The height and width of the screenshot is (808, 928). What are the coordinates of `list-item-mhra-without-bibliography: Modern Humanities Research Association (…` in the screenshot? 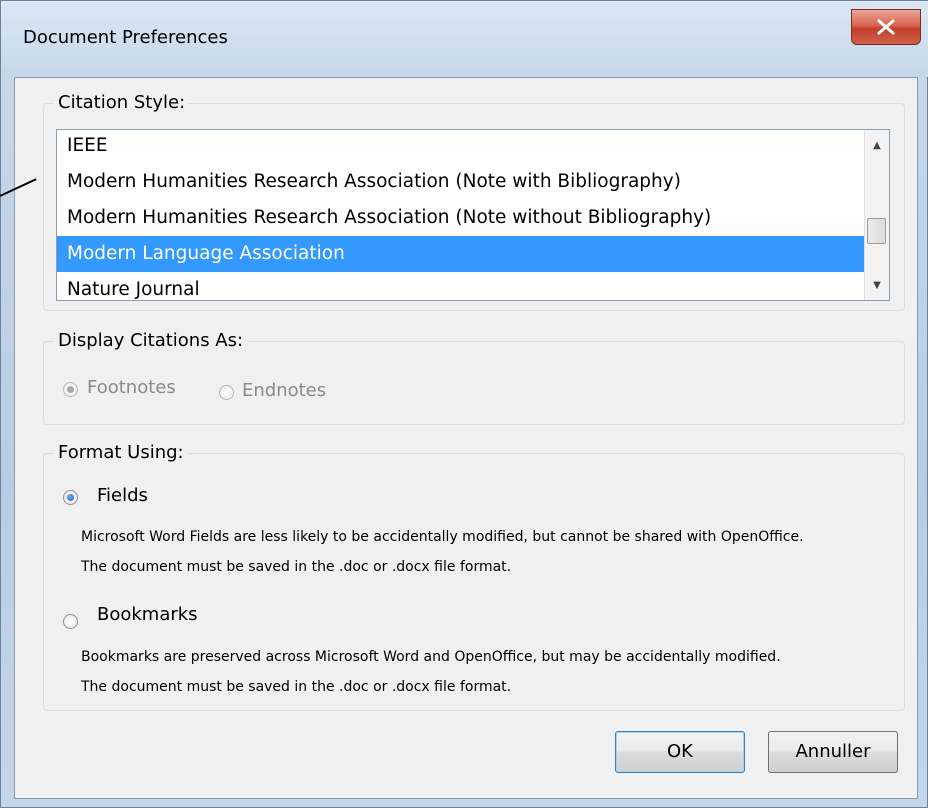 It's located at (461, 218).